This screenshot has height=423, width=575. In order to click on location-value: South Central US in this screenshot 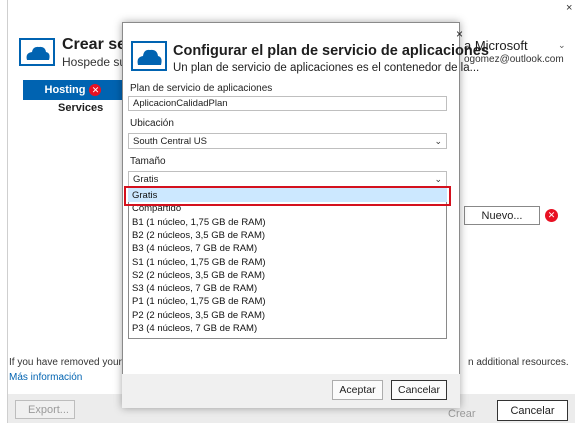, I will do `click(170, 141)`.